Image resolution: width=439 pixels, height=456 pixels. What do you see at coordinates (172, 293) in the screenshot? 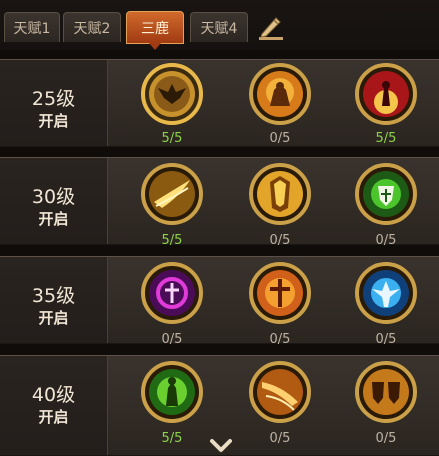
I see `purple-cross-icon` at bounding box center [172, 293].